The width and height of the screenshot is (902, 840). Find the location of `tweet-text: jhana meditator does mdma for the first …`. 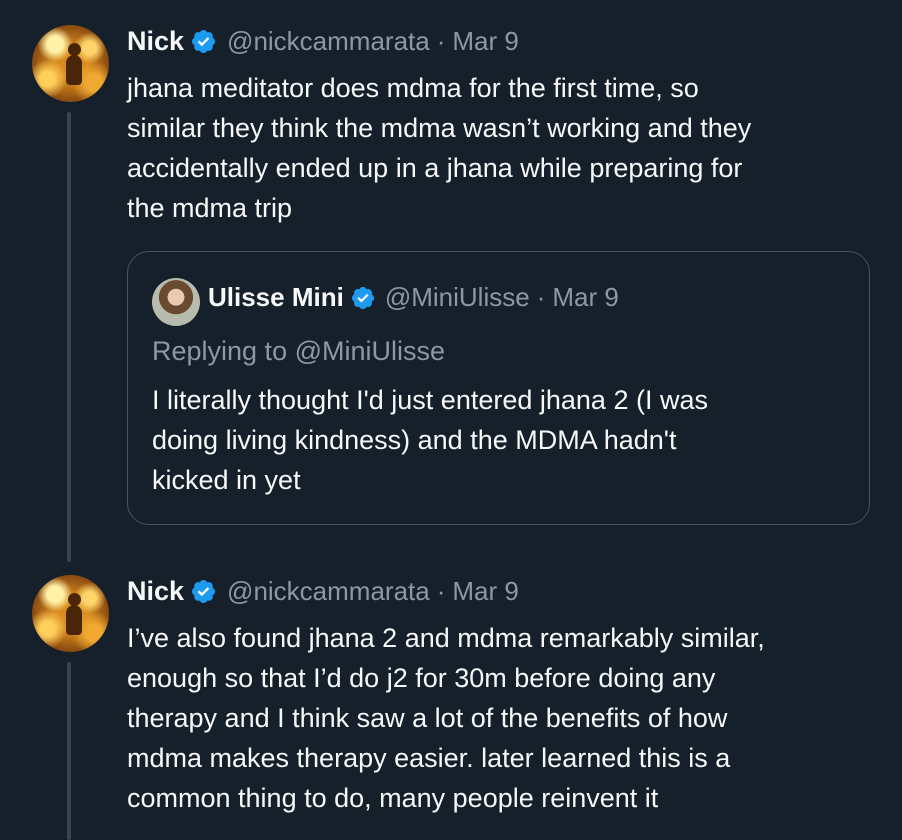

tweet-text: jhana meditator does mdma for the first … is located at coordinates (439, 148).